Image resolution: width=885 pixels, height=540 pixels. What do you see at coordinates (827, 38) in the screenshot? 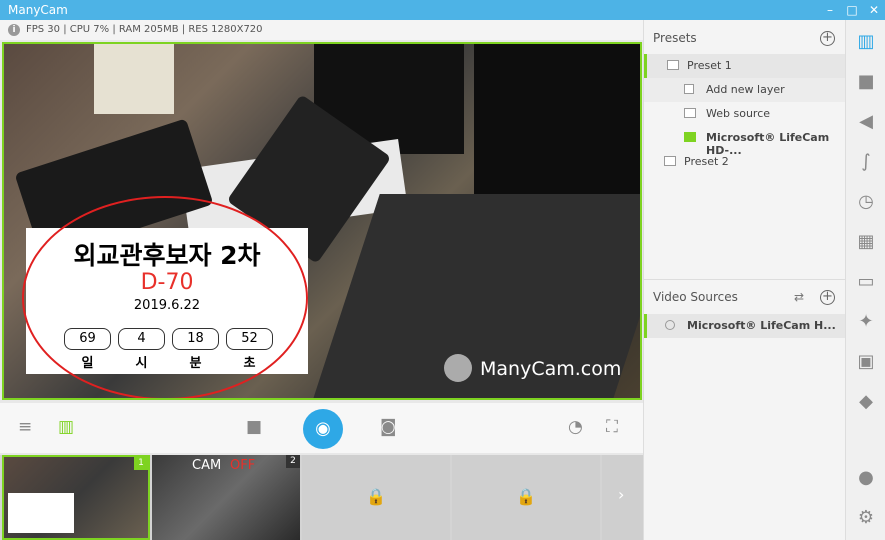
I see `add-preset-icon: +` at bounding box center [827, 38].